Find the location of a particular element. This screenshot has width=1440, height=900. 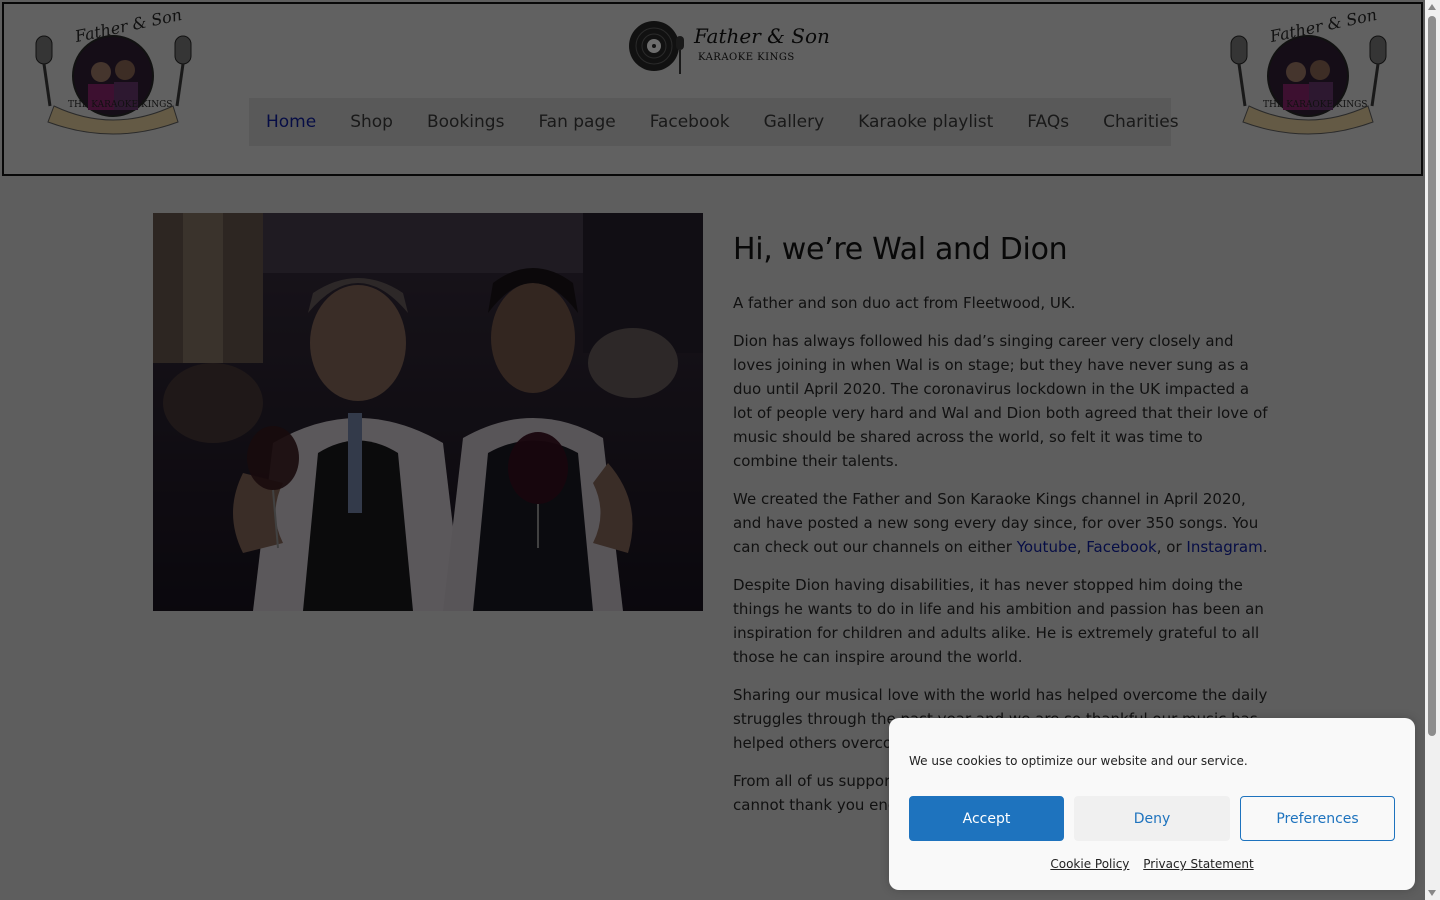

page-scrollbar is located at coordinates (1432, 450).